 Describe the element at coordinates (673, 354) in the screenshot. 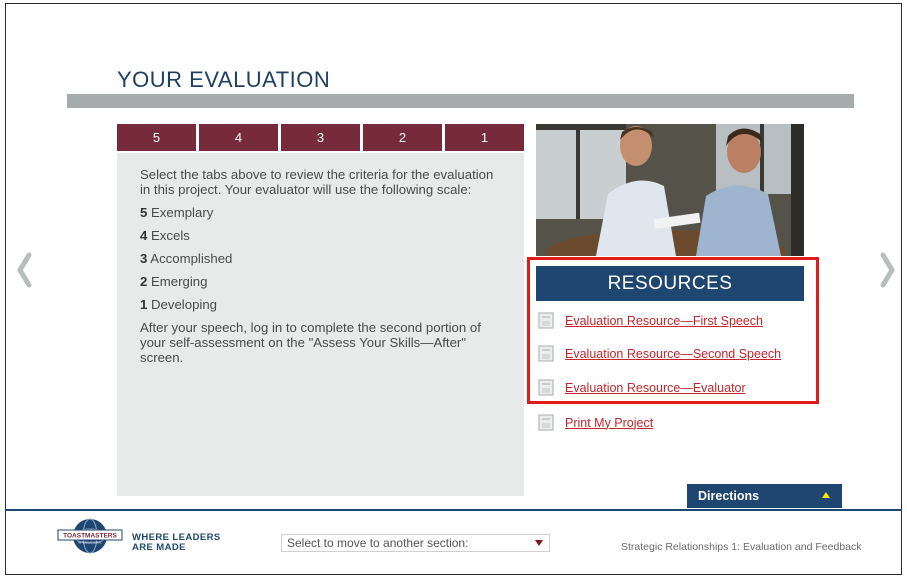

I see `resource-link-label: Evaluation Resource—Second Speech` at that location.